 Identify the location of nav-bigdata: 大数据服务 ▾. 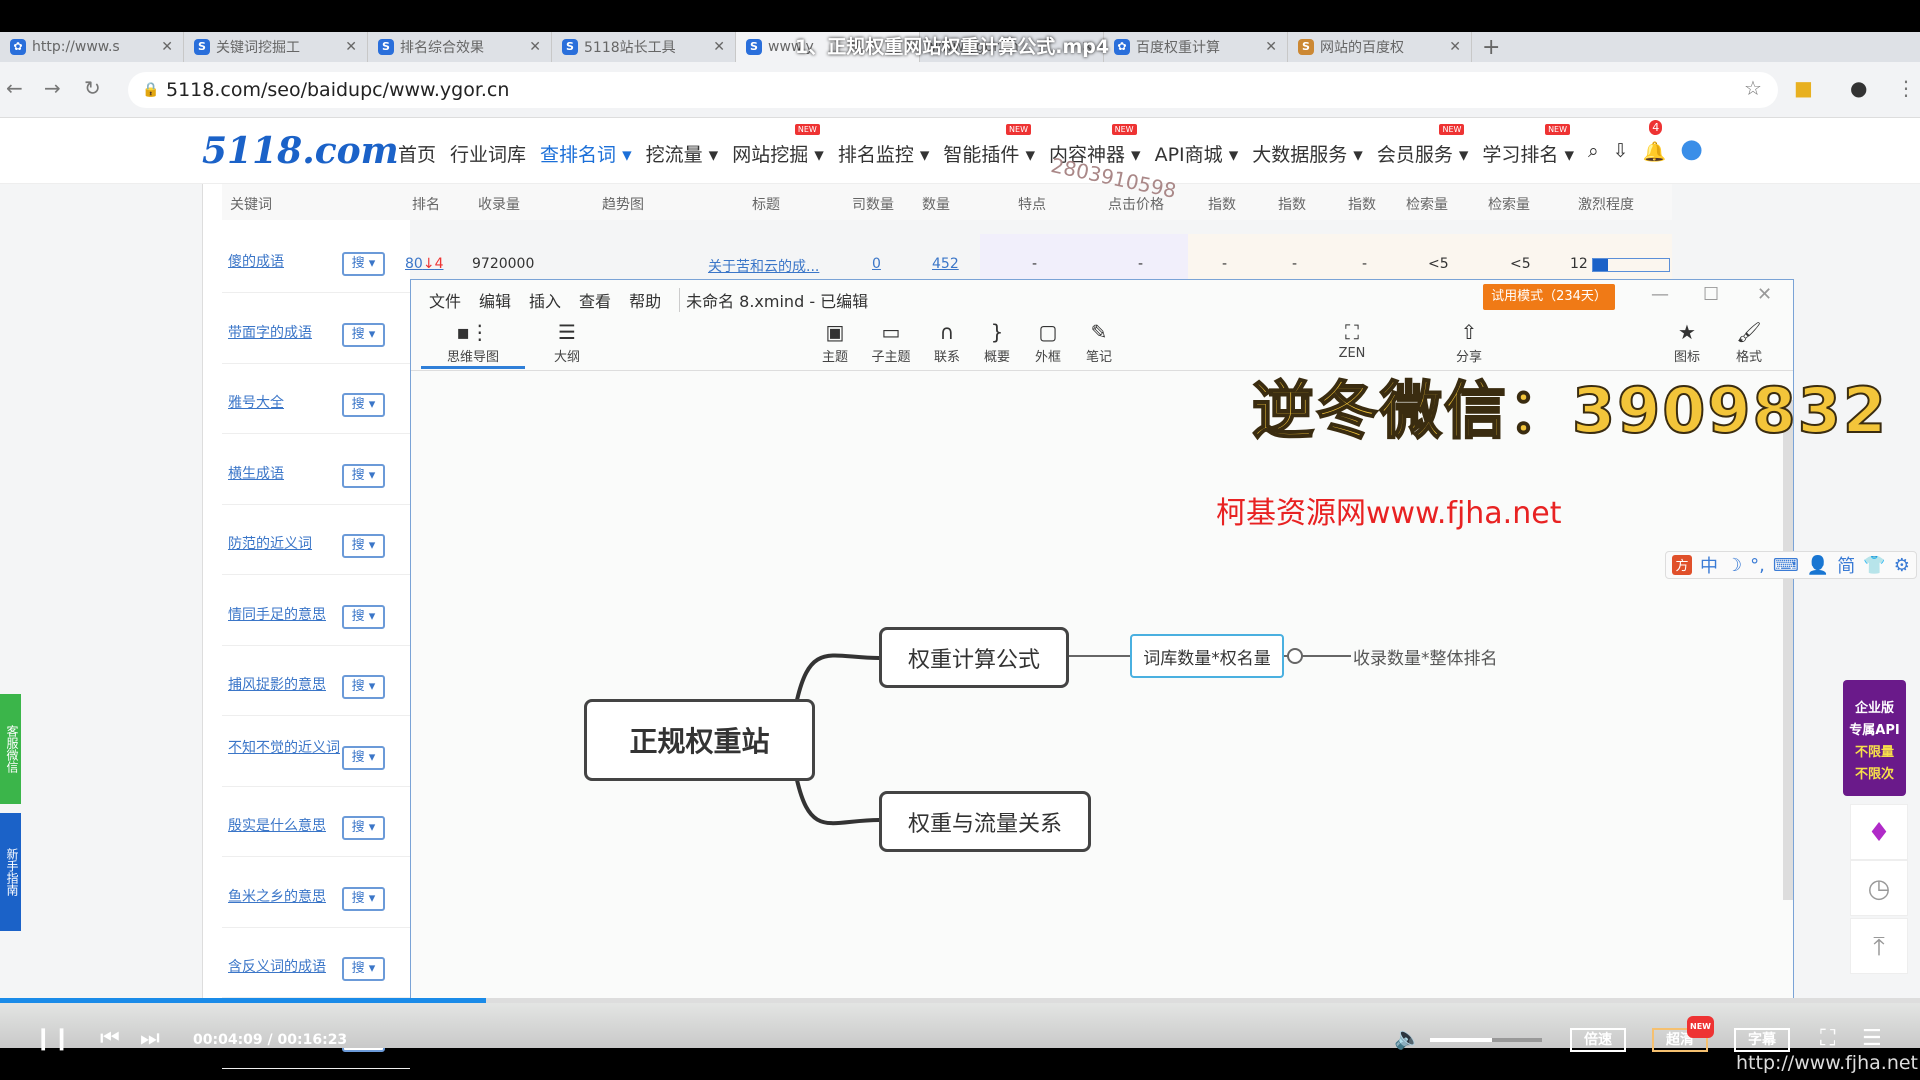
(1307, 153).